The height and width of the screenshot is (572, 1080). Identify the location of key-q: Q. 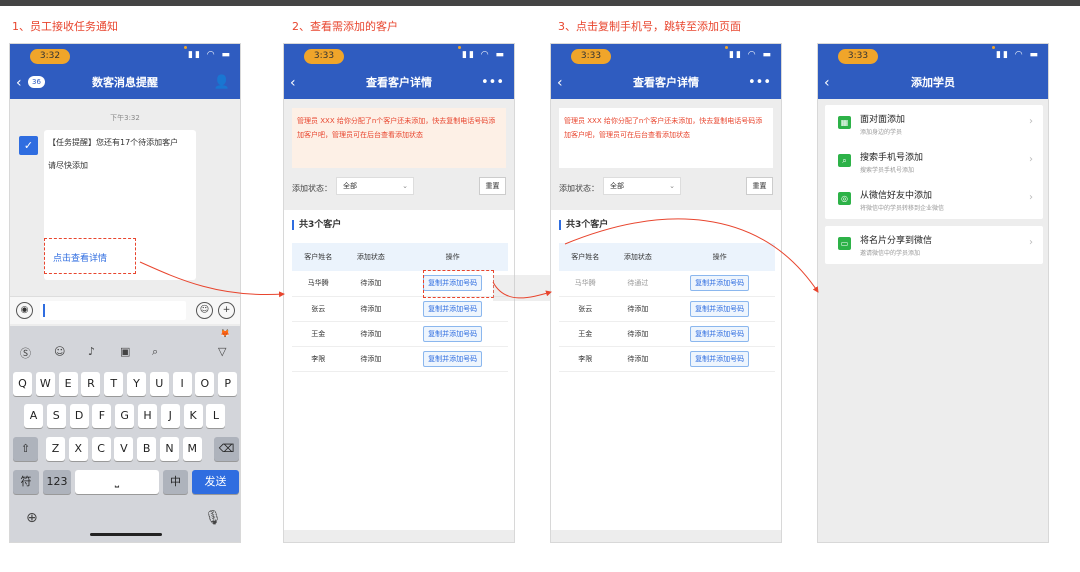
(22, 384).